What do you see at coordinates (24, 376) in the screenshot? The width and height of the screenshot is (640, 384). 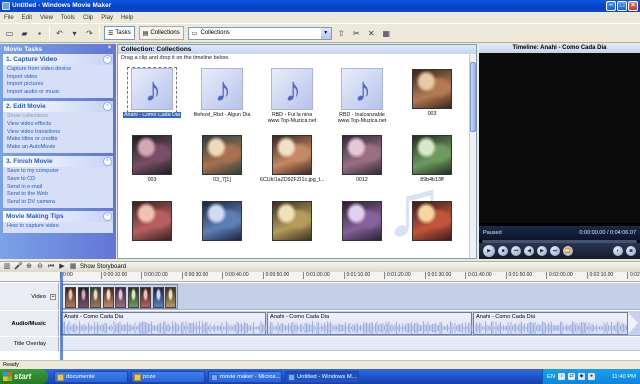 I see `start-button: start` at bounding box center [24, 376].